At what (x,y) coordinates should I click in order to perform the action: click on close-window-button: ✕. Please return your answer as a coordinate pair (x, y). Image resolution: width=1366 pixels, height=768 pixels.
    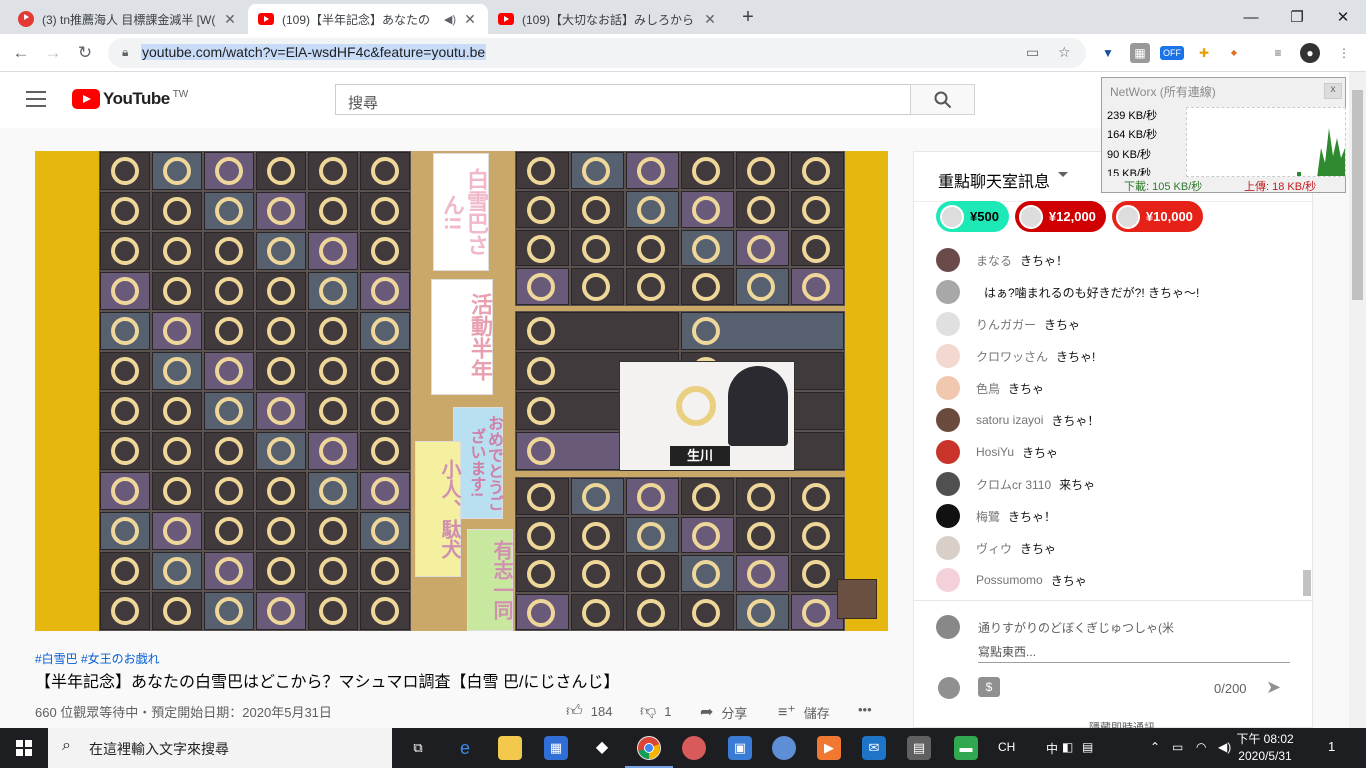
    Looking at the image, I should click on (1343, 17).